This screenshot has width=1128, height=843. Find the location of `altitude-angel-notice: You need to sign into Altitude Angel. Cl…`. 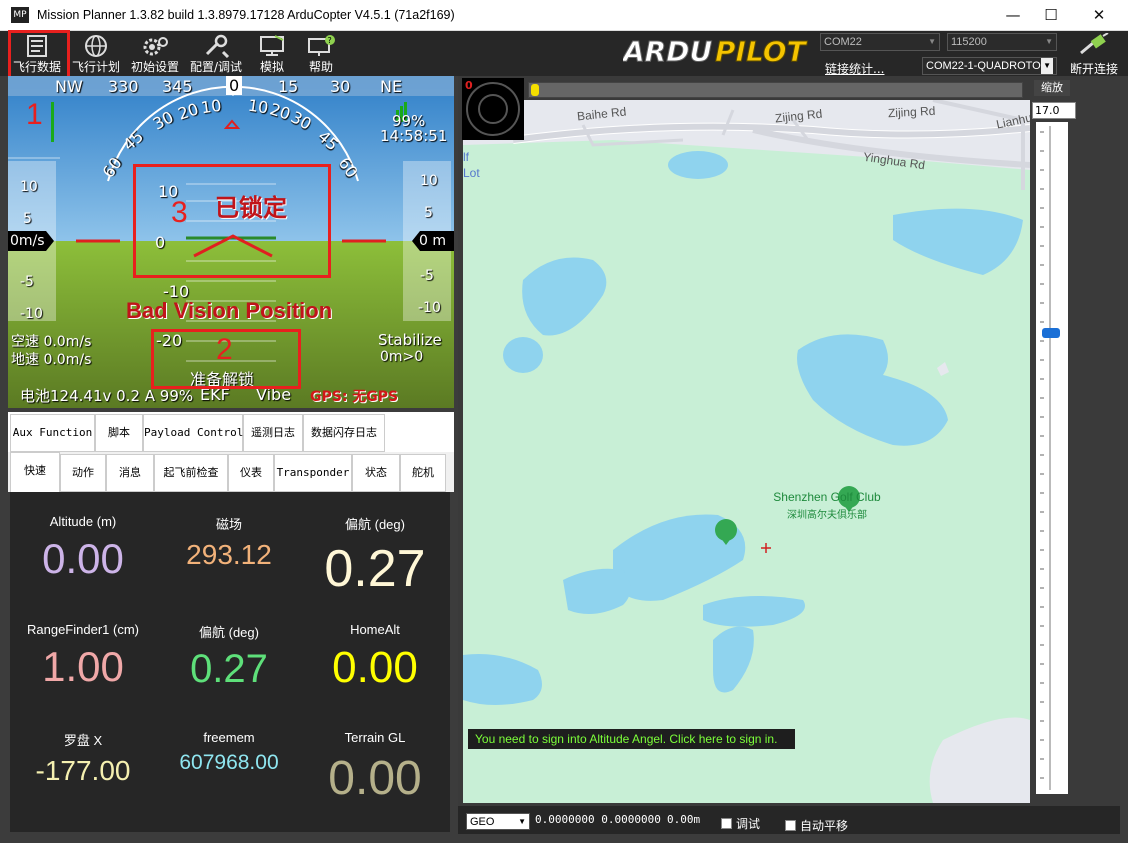

altitude-angel-notice: You need to sign into Altitude Angel. Cl… is located at coordinates (631, 739).